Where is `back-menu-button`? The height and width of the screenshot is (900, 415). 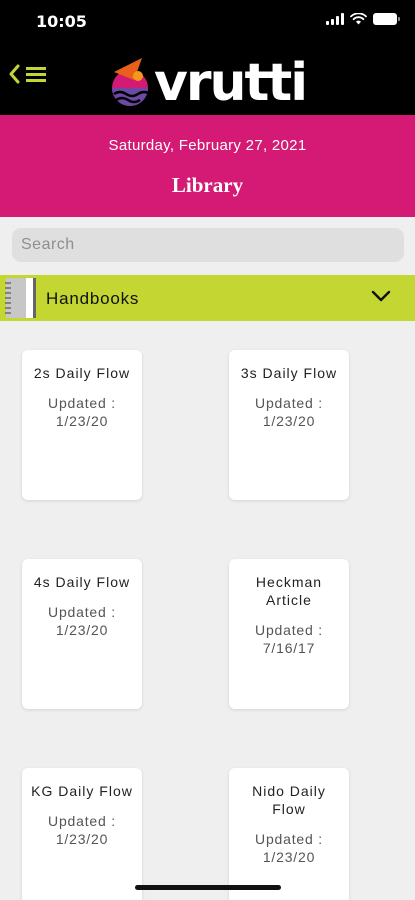 back-menu-button is located at coordinates (27, 74).